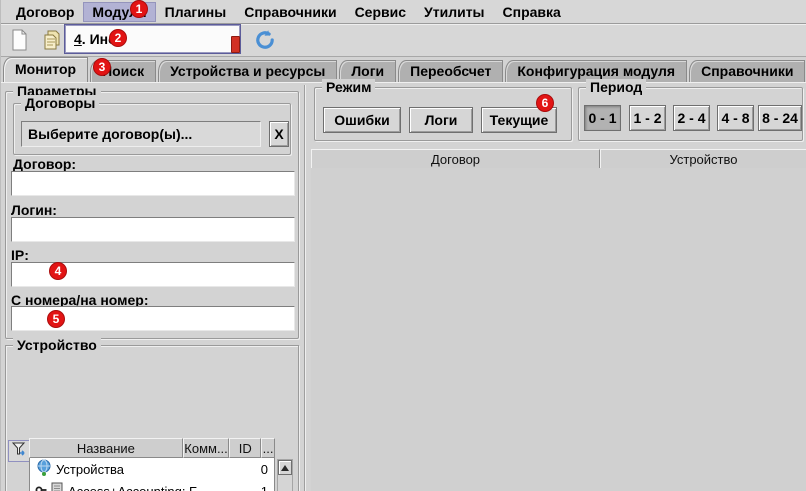  Describe the element at coordinates (52, 40) in the screenshot. I see `copy-icon` at that location.